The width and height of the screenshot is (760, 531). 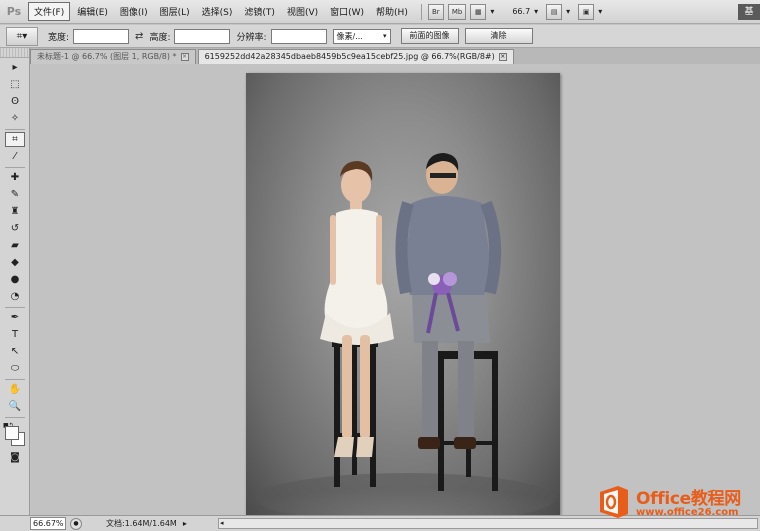 I want to click on menu-window: 窗口(W), so click(x=347, y=11).